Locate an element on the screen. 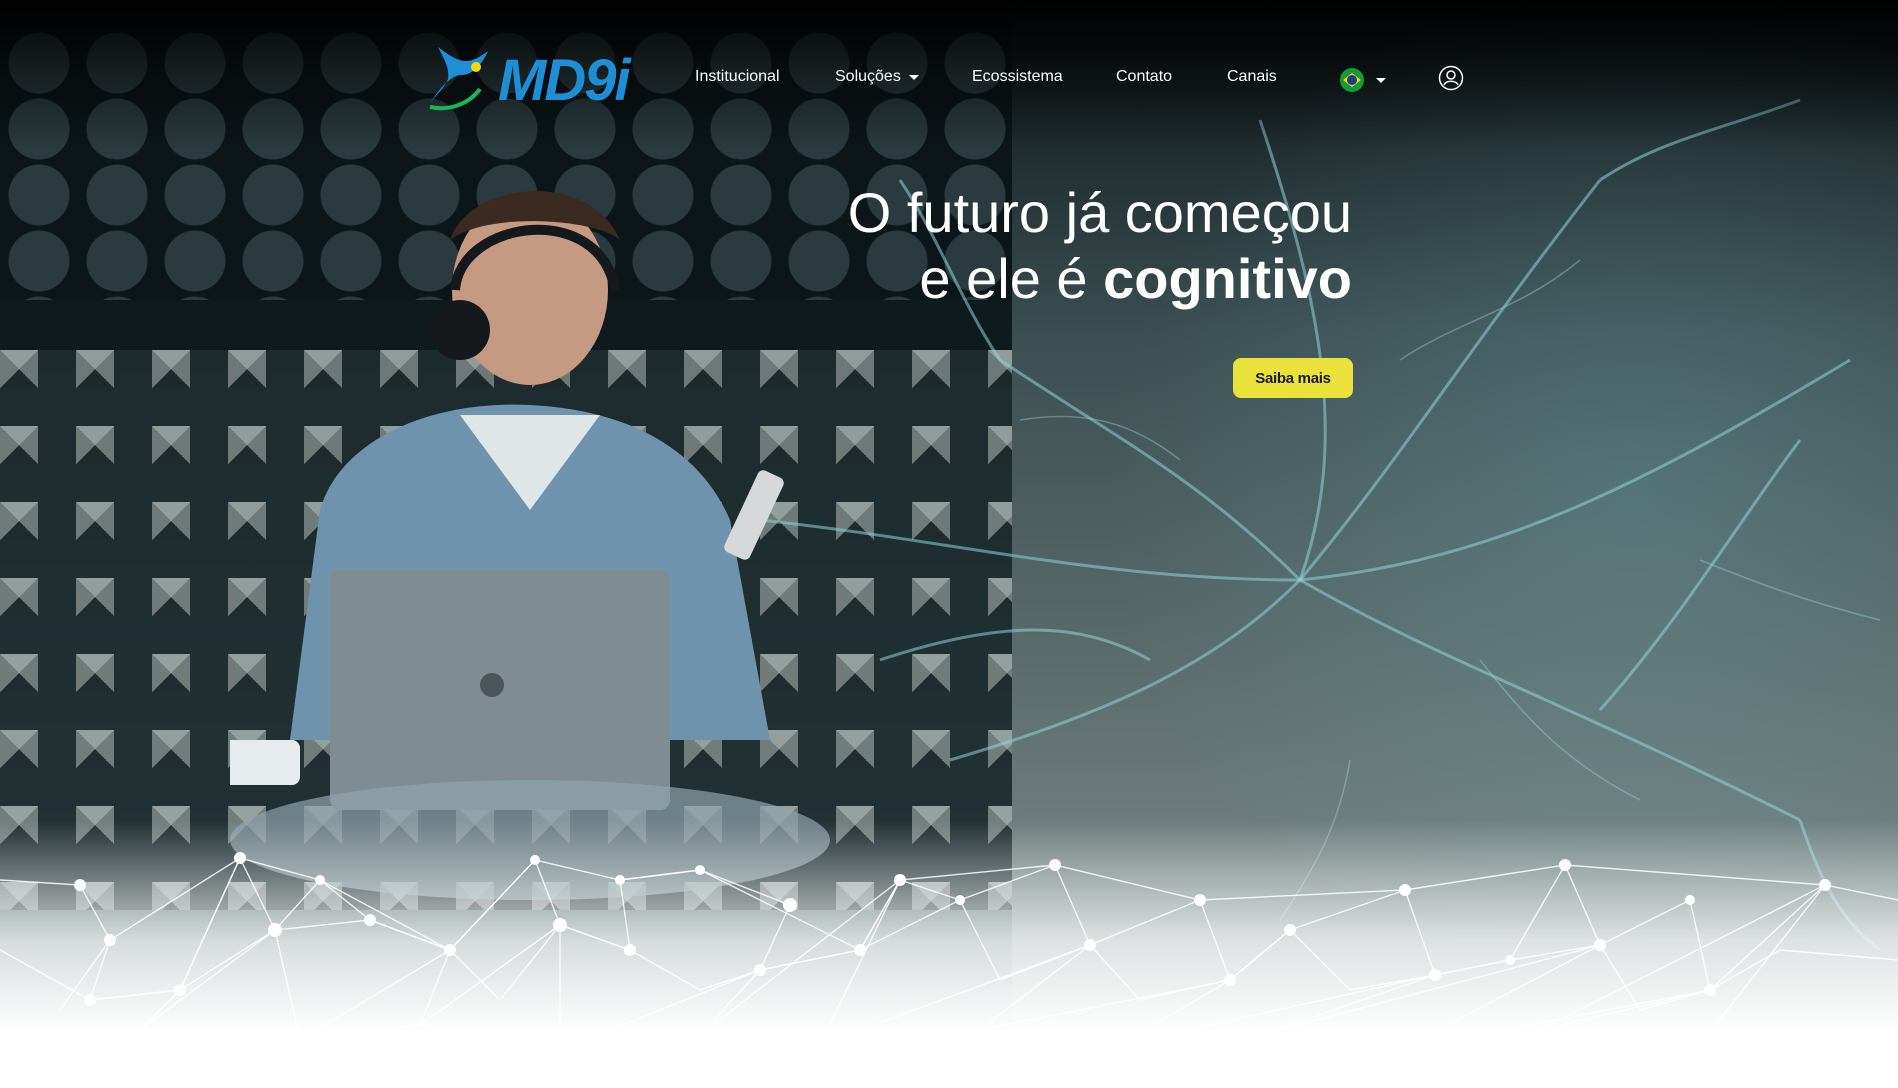 This screenshot has width=1898, height=1088. logo-wordmark: MD9i is located at coordinates (564, 80).